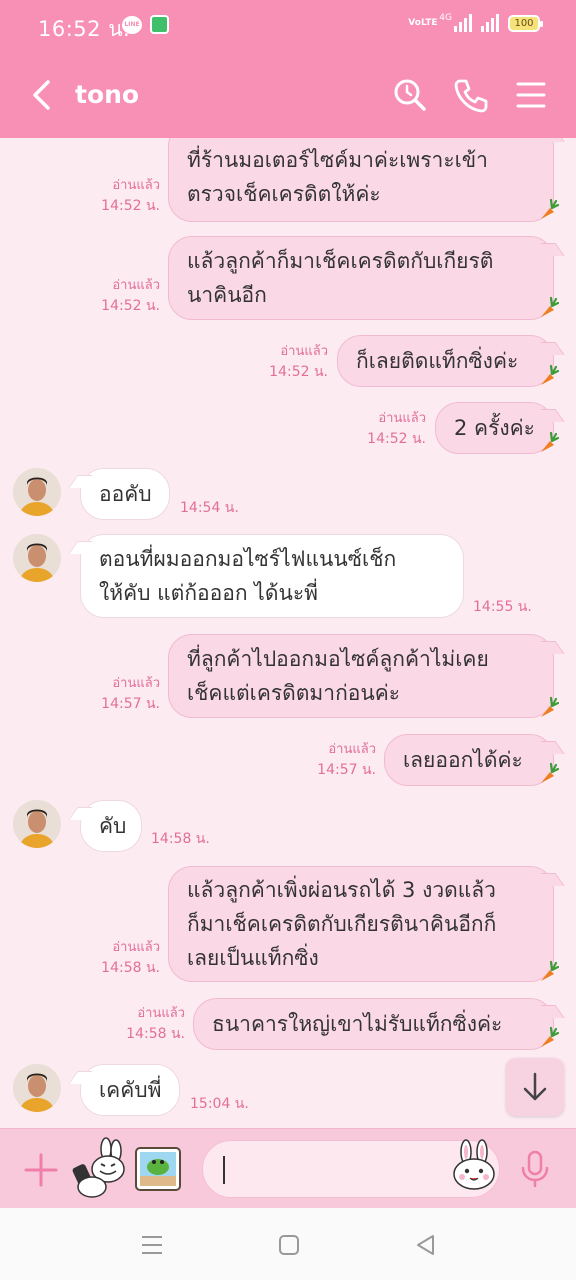  Describe the element at coordinates (253, 958) in the screenshot. I see `message-line: เลยเป็นแท็กซิ่ง` at that location.